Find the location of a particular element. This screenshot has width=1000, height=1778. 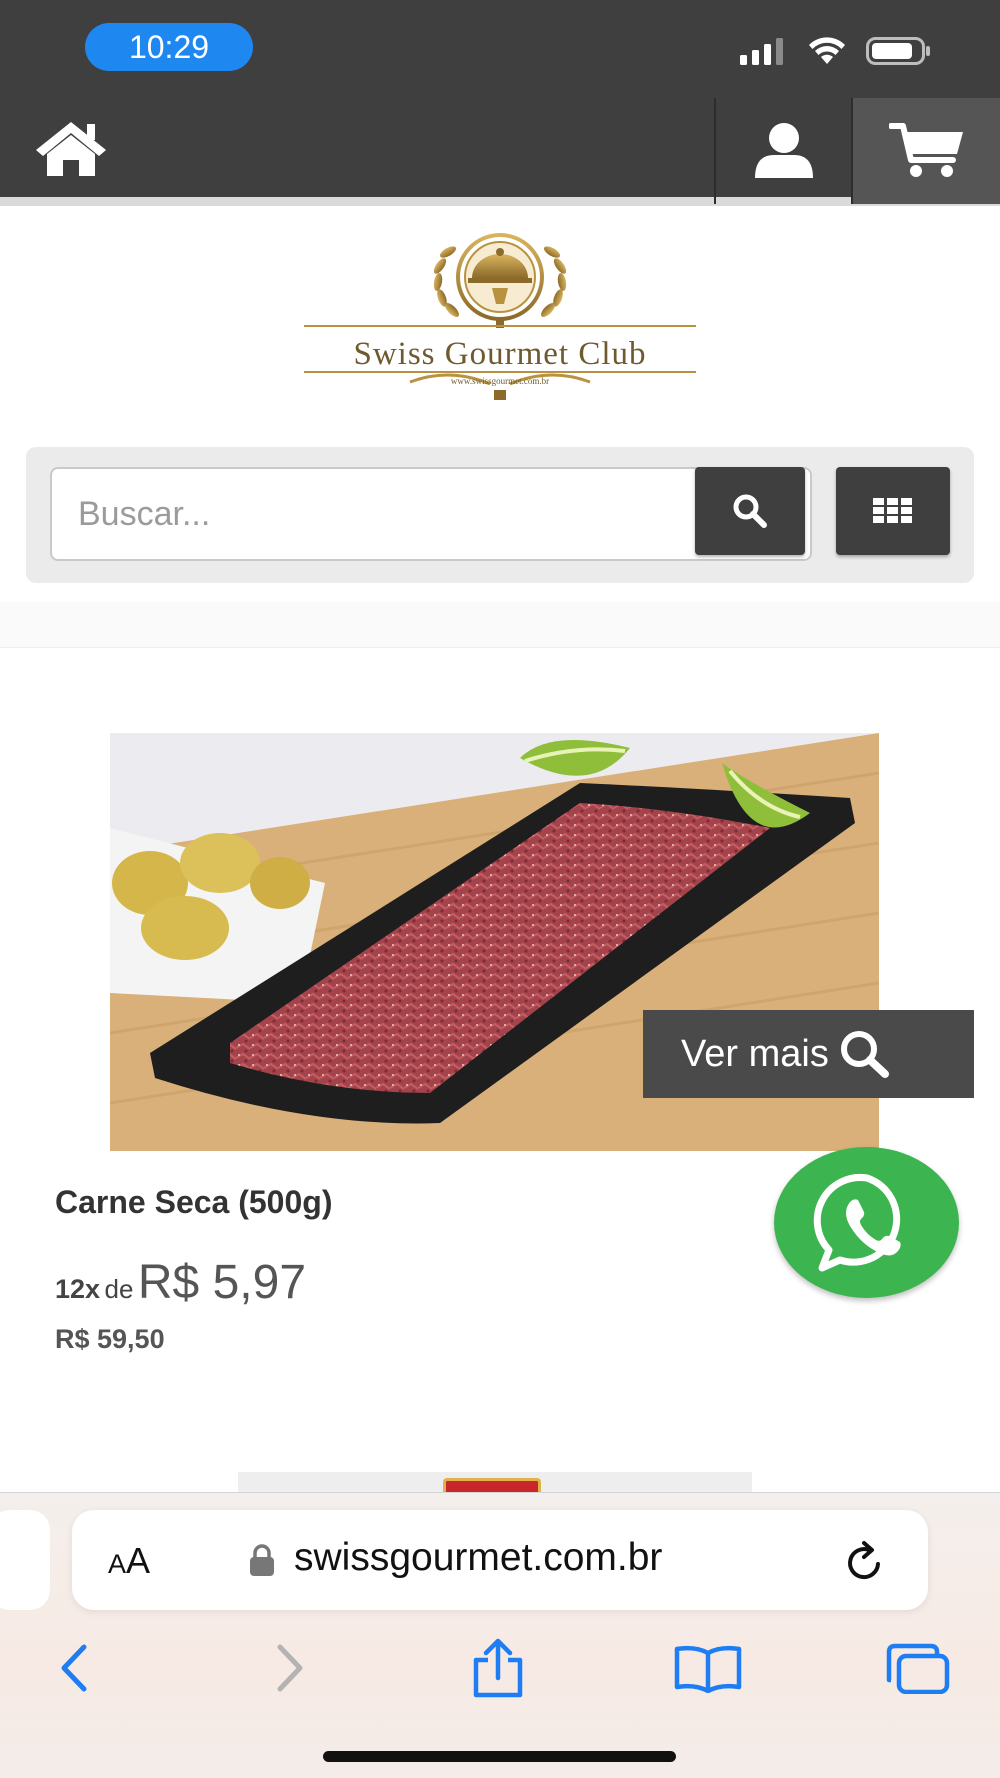

installment-value: R$ 5,97 is located at coordinates (222, 1282).